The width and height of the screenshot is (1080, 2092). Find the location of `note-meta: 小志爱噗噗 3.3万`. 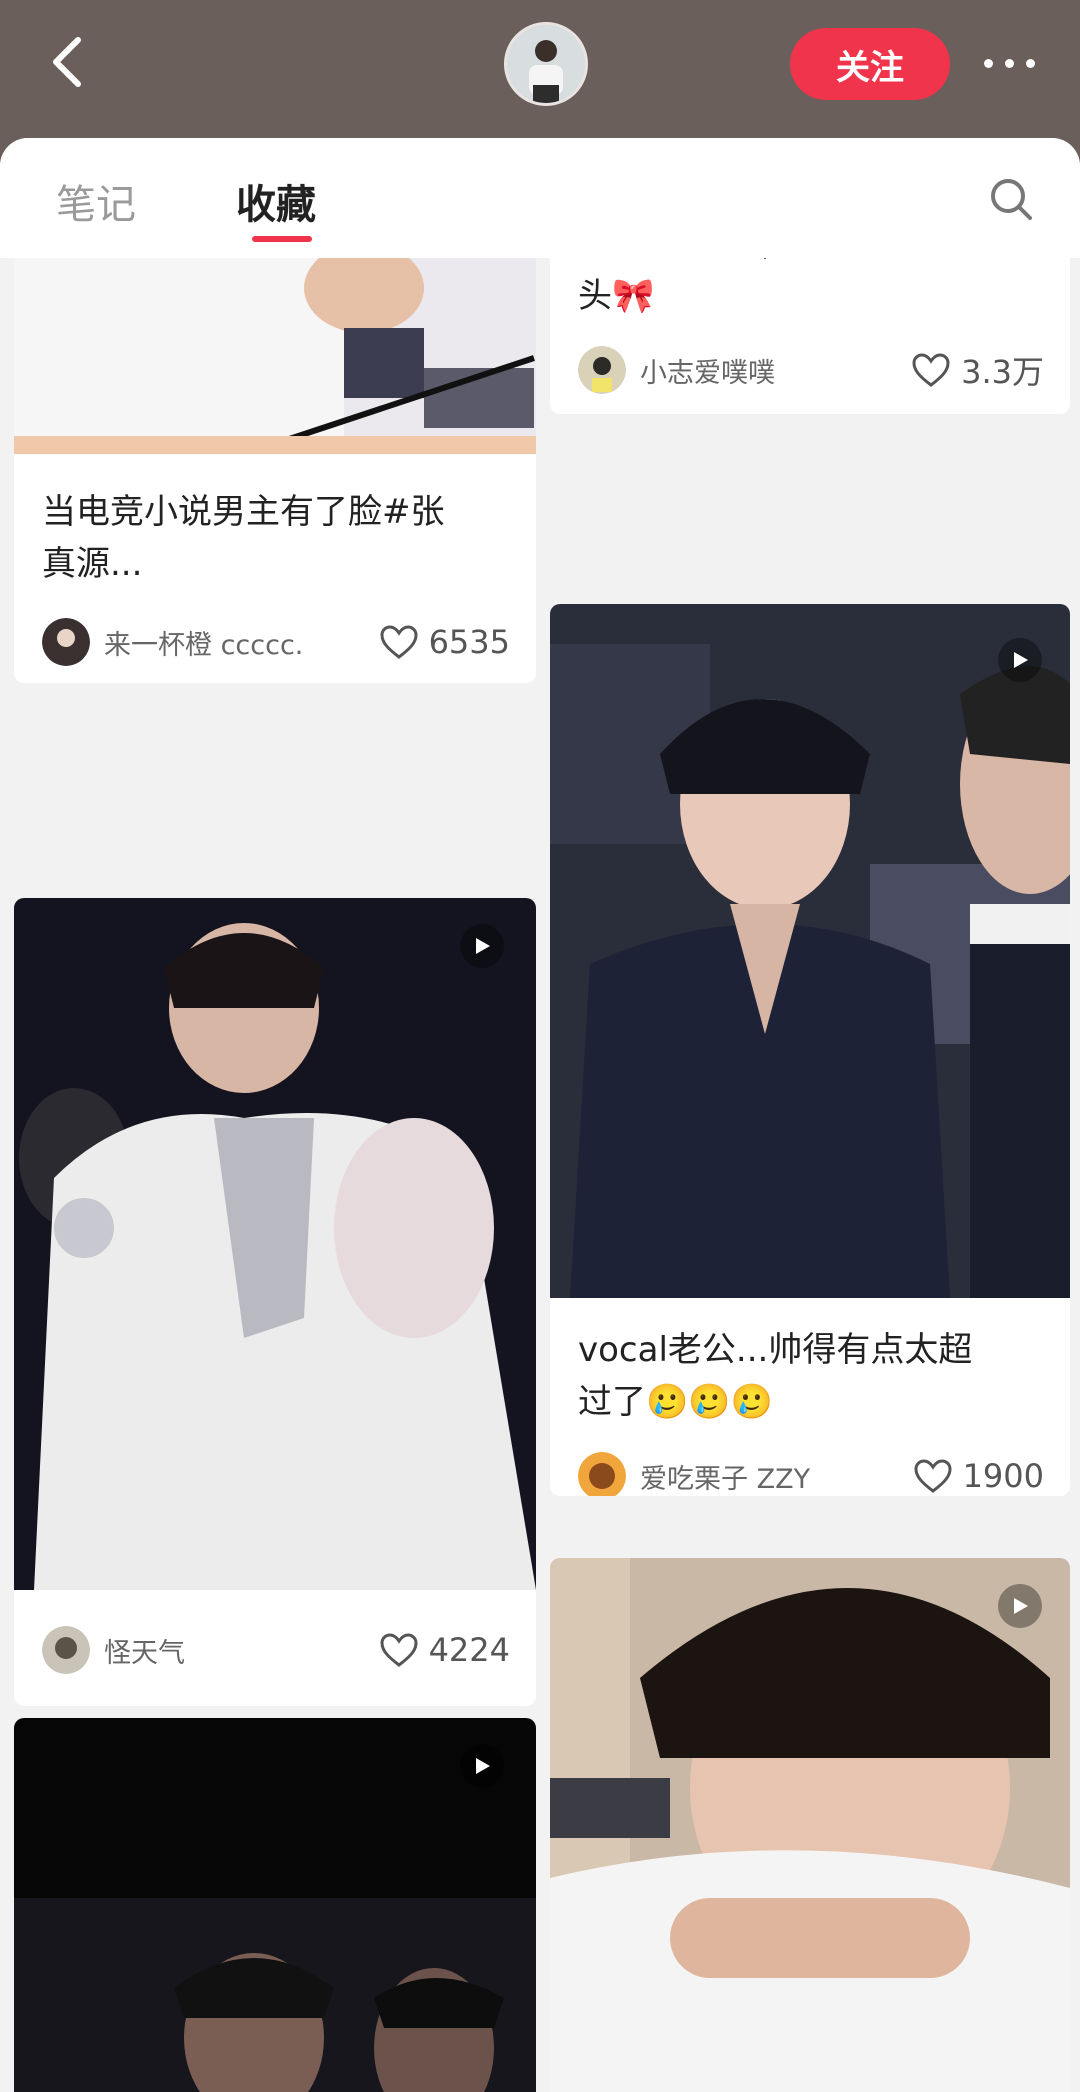

note-meta: 小志爱噗噗 3.3万 is located at coordinates (811, 370).